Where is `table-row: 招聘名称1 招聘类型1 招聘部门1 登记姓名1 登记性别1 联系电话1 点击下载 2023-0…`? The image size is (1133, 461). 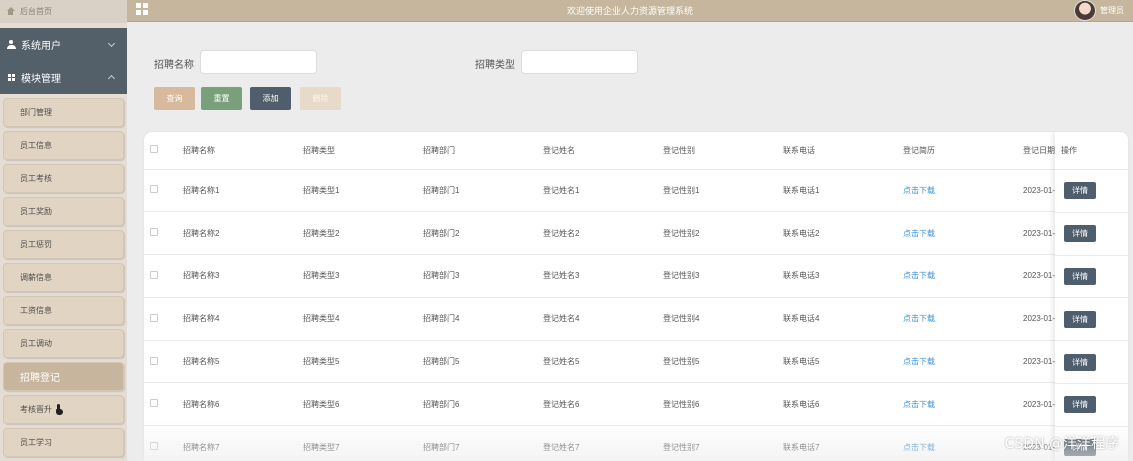
table-row: 招聘名称1 招聘类型1 招聘部门1 登记姓名1 登记性别1 联系电话1 点击下载 2023-0… is located at coordinates (636, 190).